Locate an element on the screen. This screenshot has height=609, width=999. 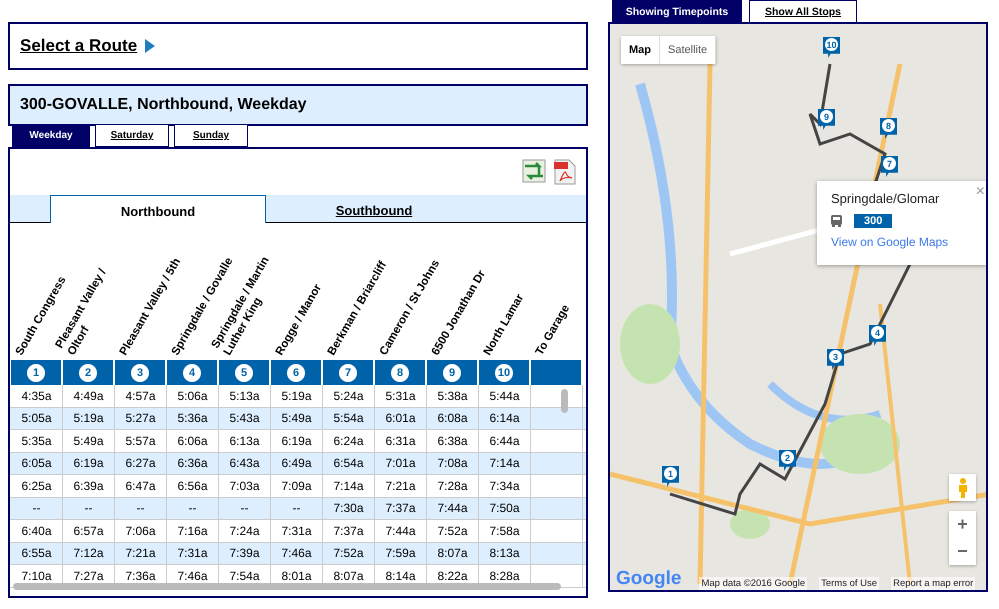
time-cell: 7:50a is located at coordinates (505, 508).